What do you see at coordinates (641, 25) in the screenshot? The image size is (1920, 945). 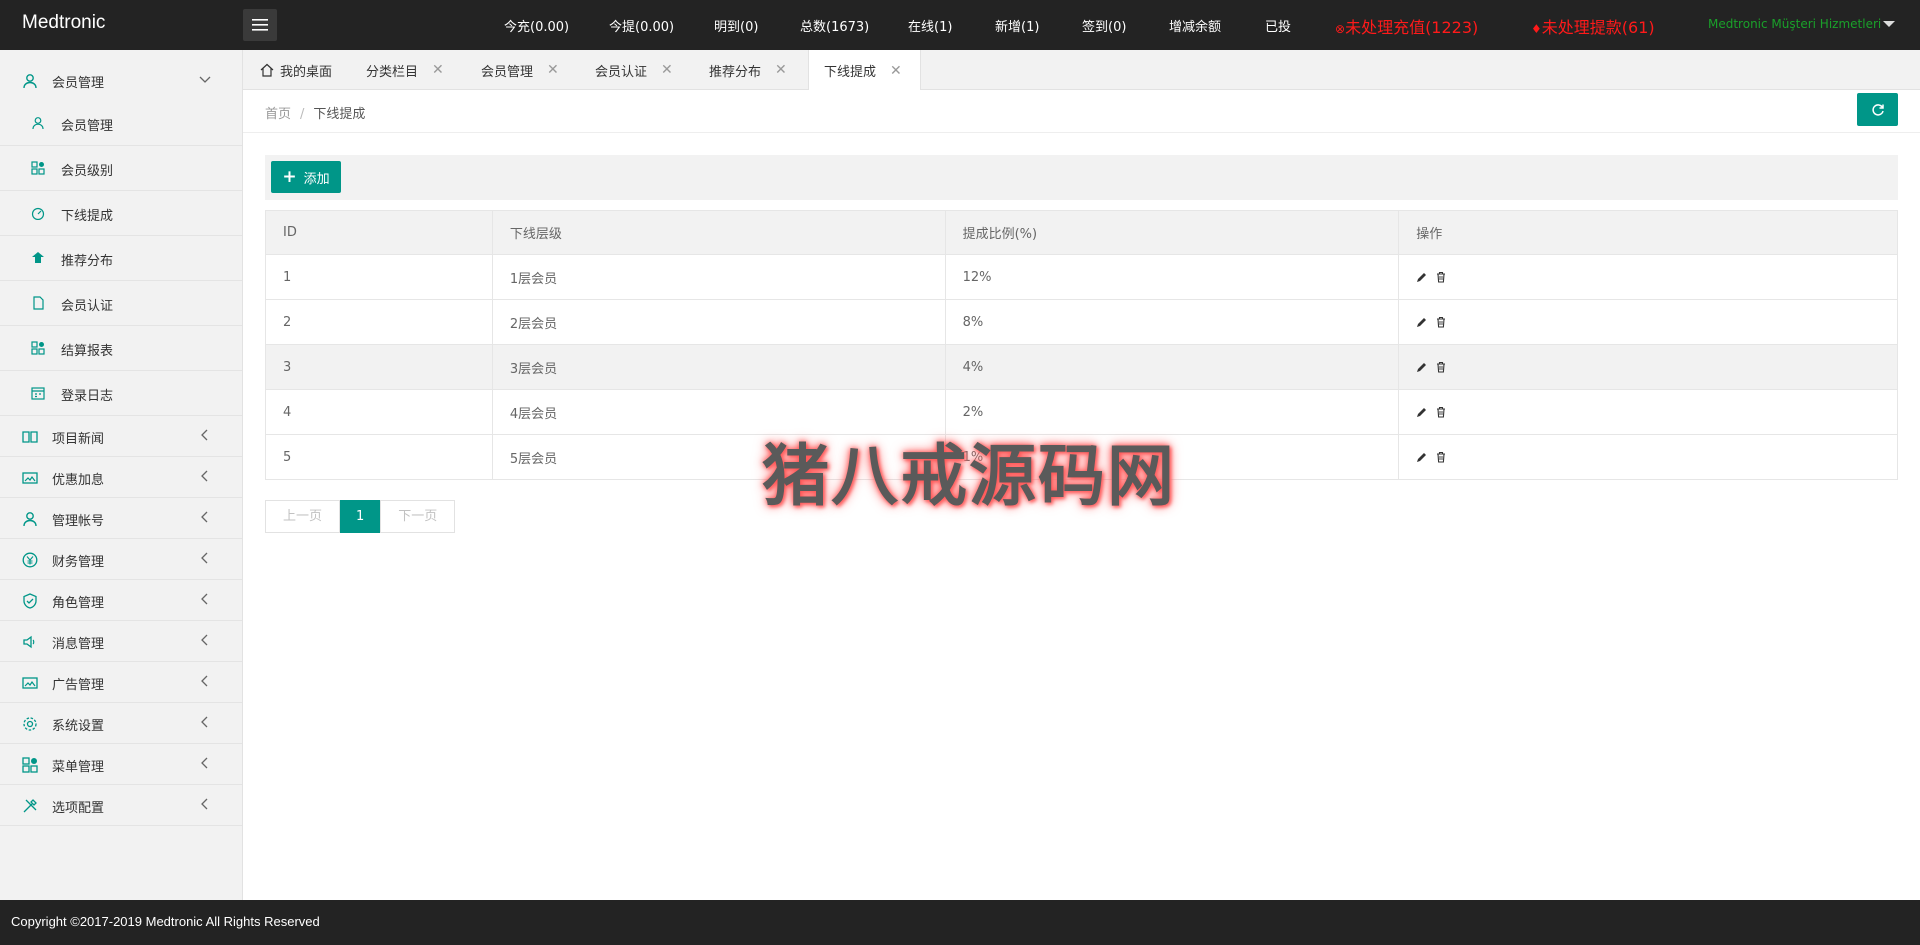 I see `stat-today-withdraw: 今提(0.00)` at bounding box center [641, 25].